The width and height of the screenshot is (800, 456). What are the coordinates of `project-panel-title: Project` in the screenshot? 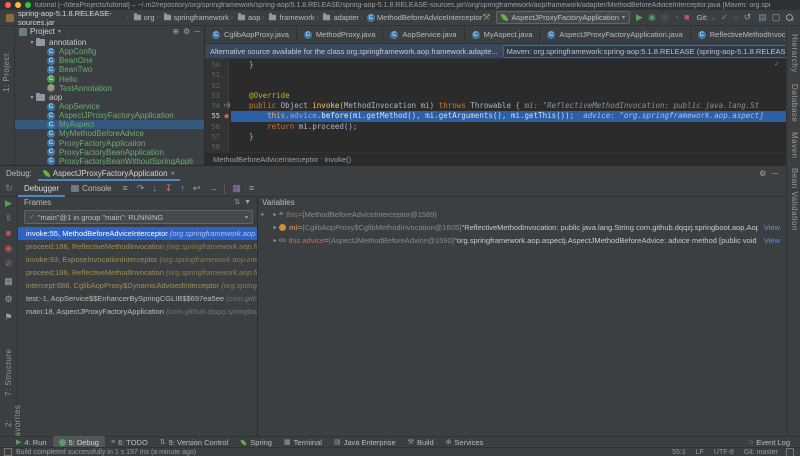 It's located at (42, 31).